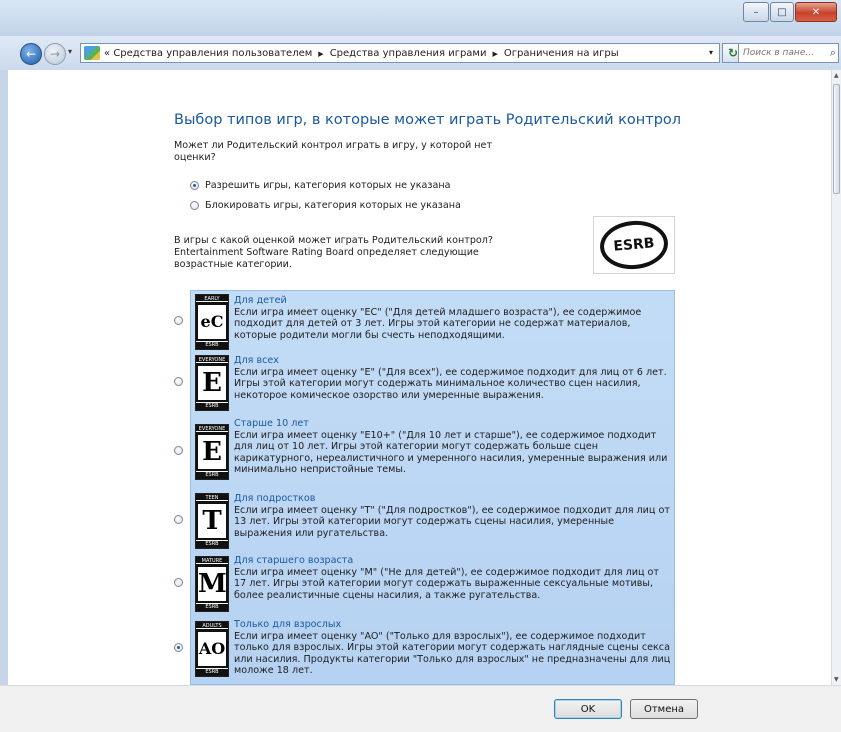 The image size is (841, 732). Describe the element at coordinates (4, 377) in the screenshot. I see `left-frame-edge` at that location.